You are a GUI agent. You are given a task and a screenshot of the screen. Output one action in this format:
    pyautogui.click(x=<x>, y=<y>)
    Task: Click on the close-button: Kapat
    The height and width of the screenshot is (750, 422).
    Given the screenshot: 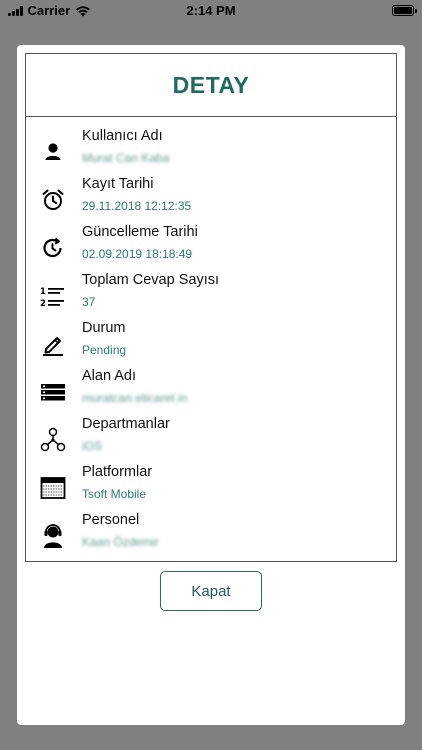 What is the action you would take?
    pyautogui.click(x=211, y=591)
    